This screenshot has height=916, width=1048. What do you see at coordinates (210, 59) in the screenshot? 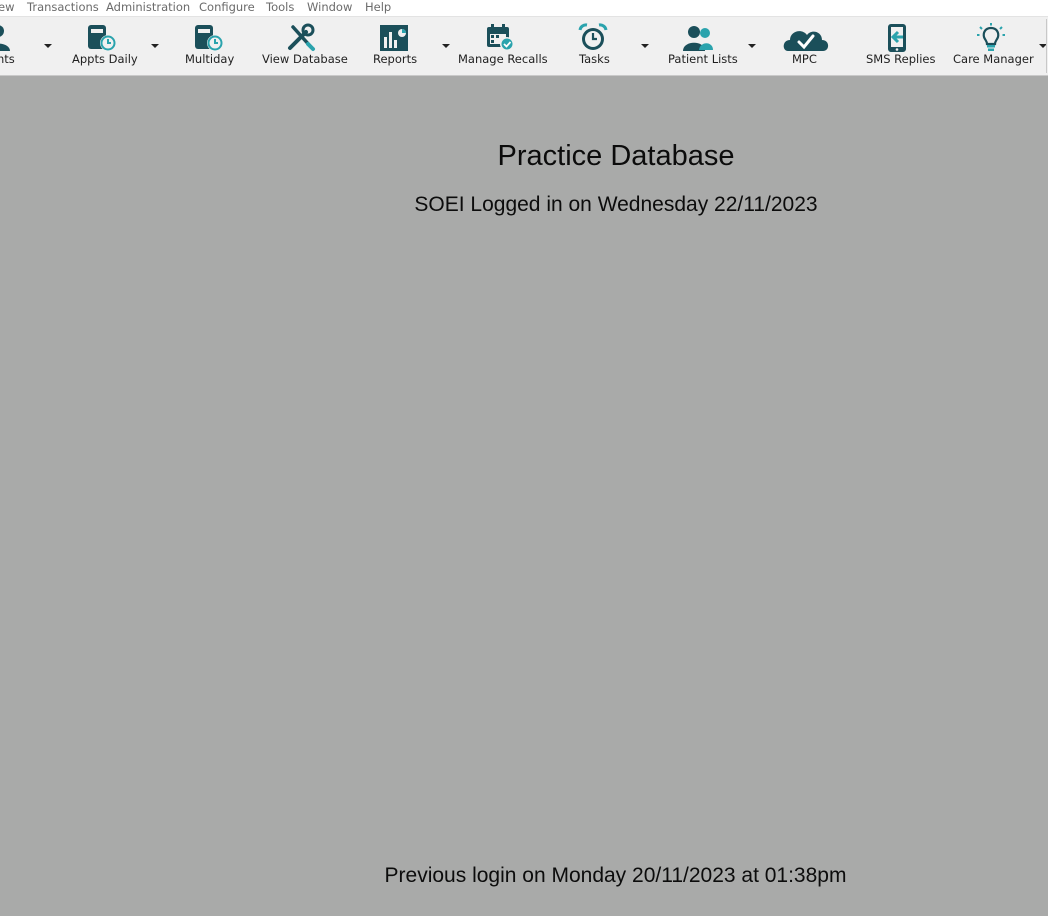
I see `multiday-label: Multiday` at bounding box center [210, 59].